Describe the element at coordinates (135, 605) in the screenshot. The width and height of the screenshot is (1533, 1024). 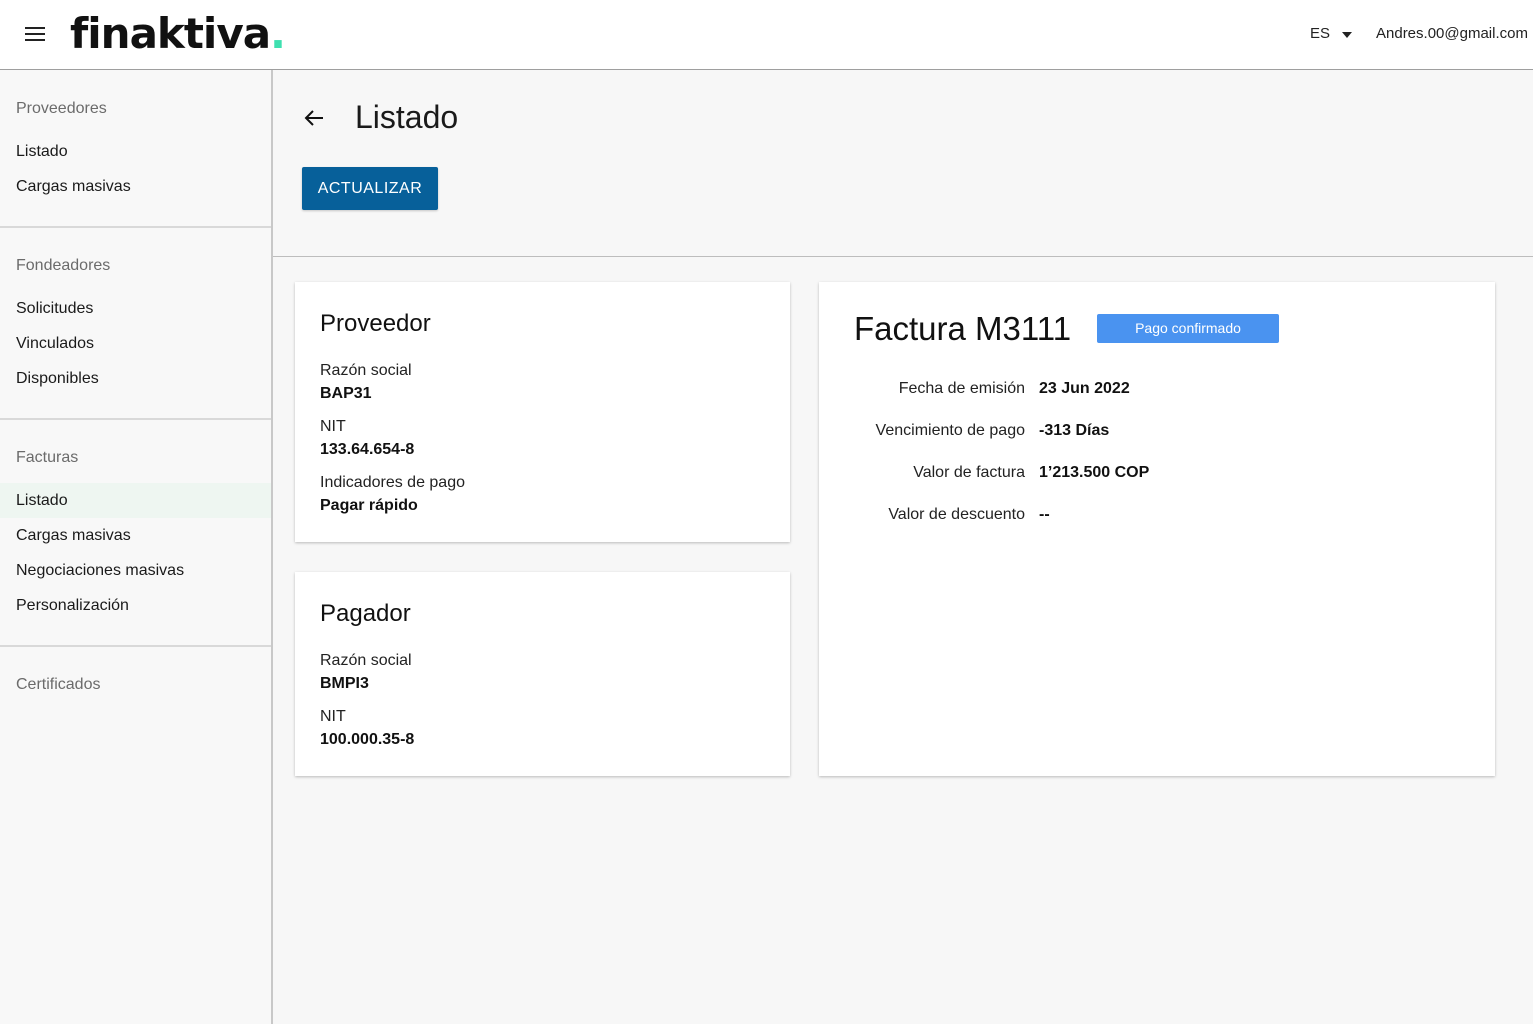
I see `sidebar-item-personalizacion: Personalización` at that location.